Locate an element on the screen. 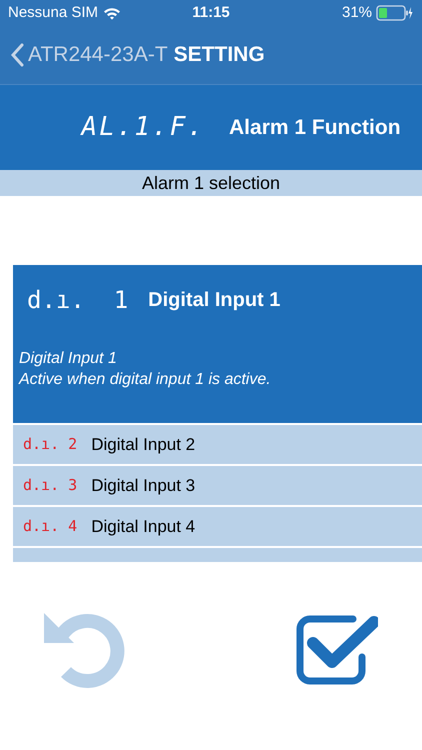 The width and height of the screenshot is (422, 750). option-code: d.ı. 1 is located at coordinates (77, 300).